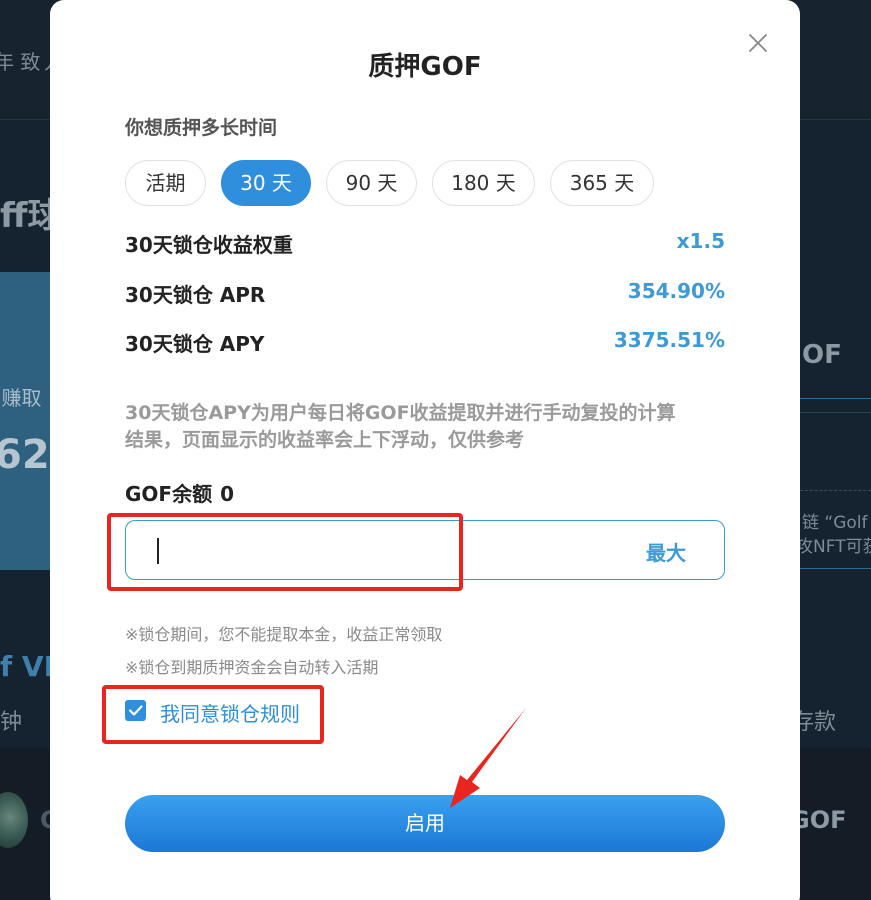 The width and height of the screenshot is (871, 900). I want to click on annotation-arrow-icon, so click(488, 758).